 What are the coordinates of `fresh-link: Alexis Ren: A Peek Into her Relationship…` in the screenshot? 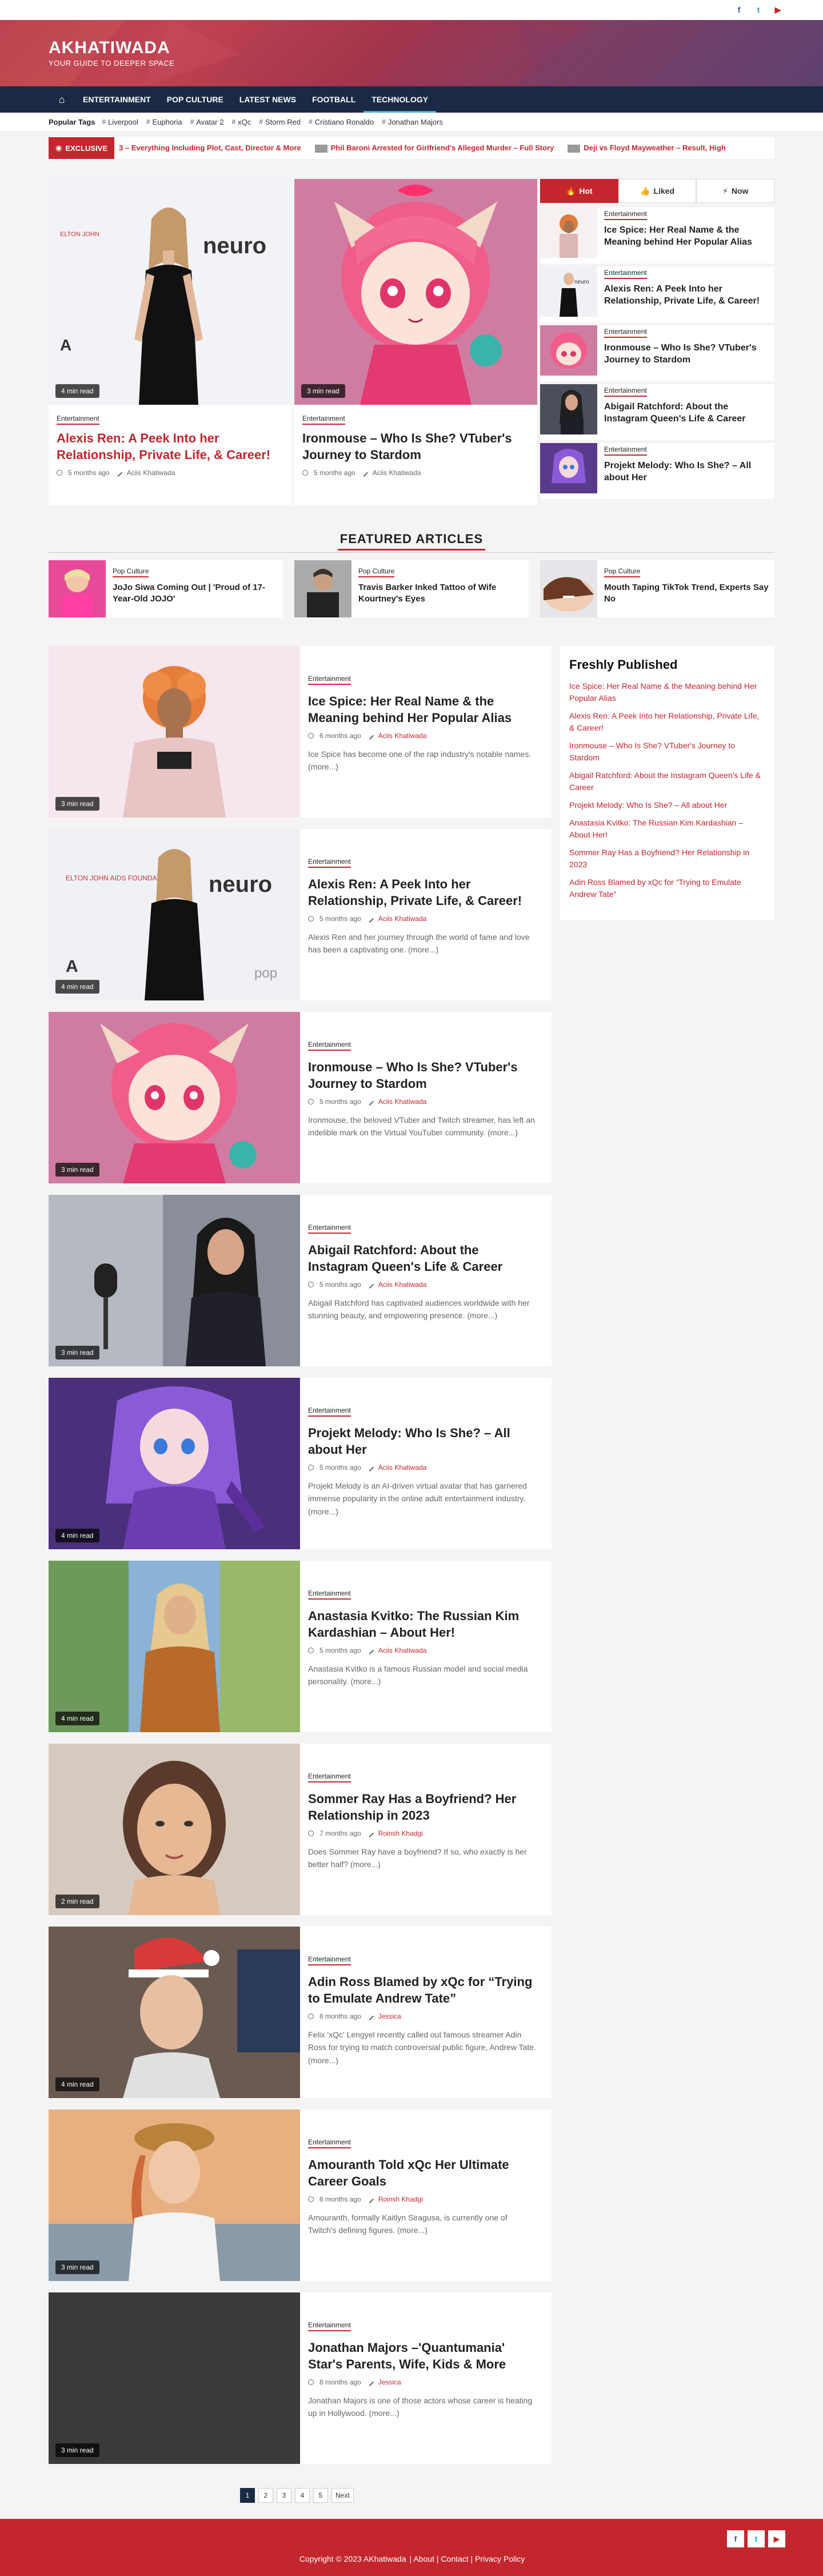 It's located at (667, 722).